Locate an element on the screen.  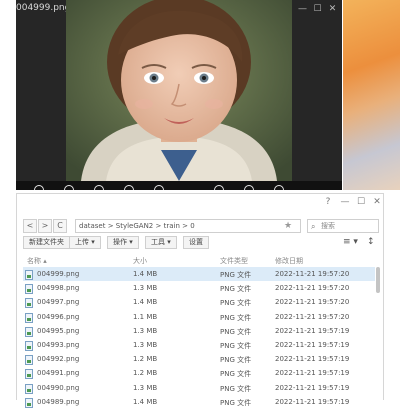
help-icon: ? is located at coordinates (328, 202).